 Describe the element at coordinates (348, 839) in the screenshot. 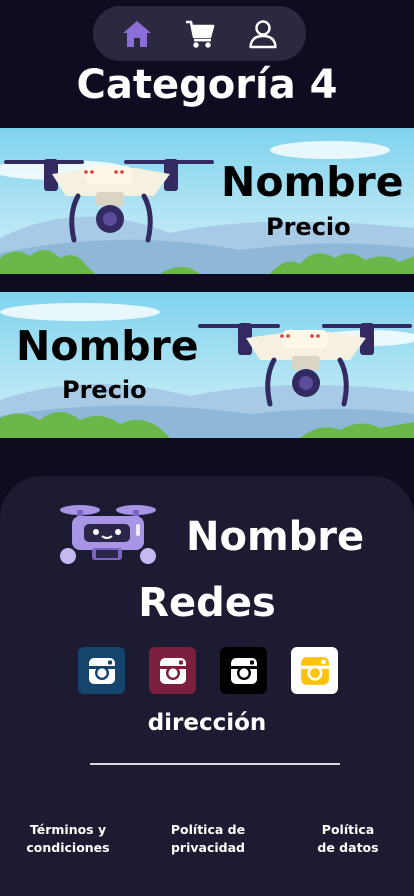

I see `data-policy-link: Política de datos` at that location.